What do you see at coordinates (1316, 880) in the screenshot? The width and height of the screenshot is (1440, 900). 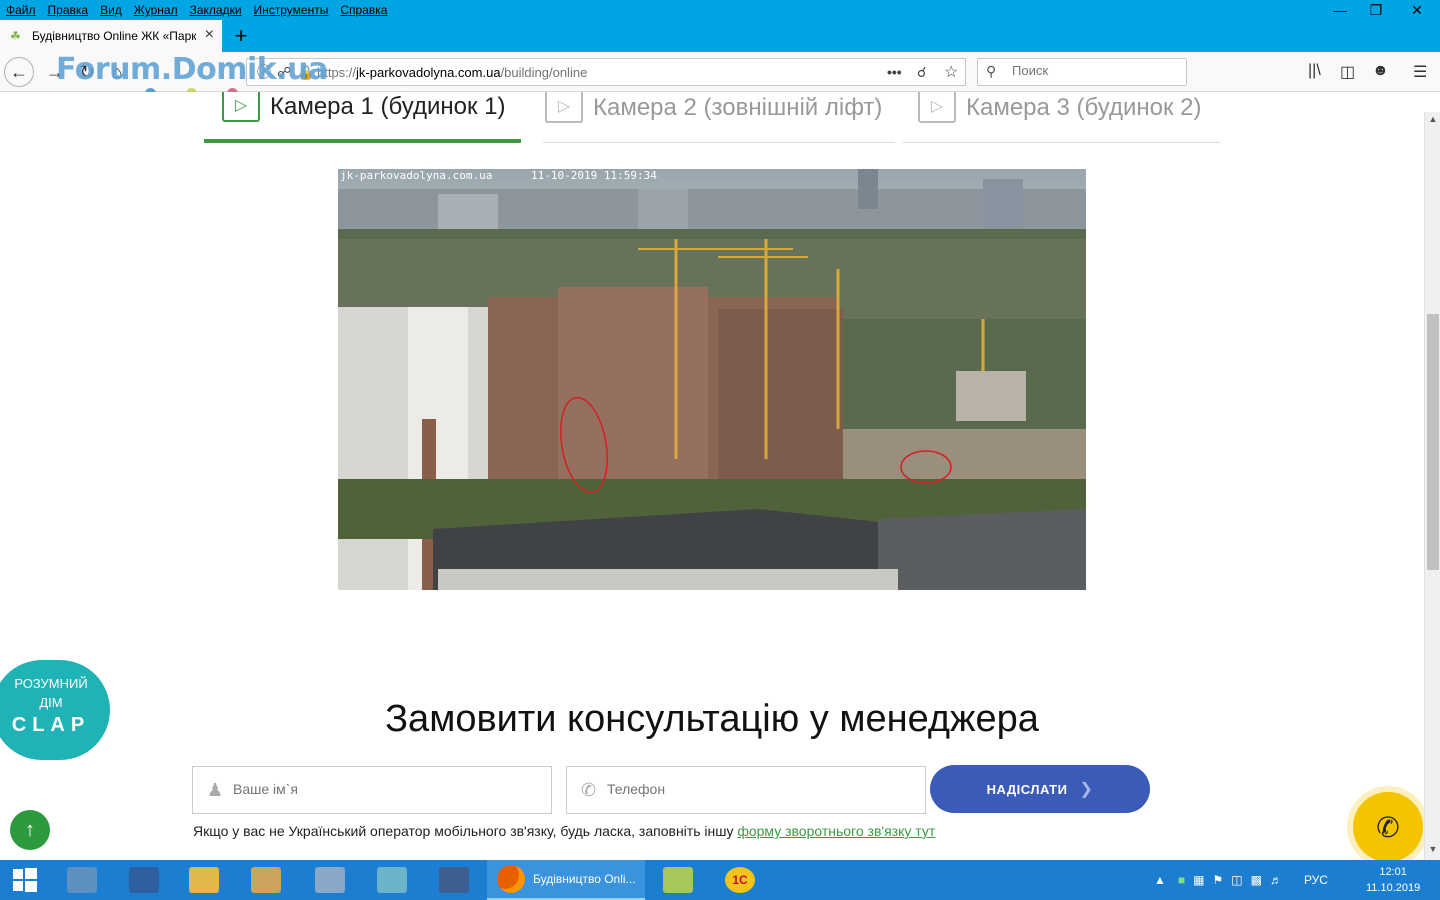 I see `language-indicator: РУС` at bounding box center [1316, 880].